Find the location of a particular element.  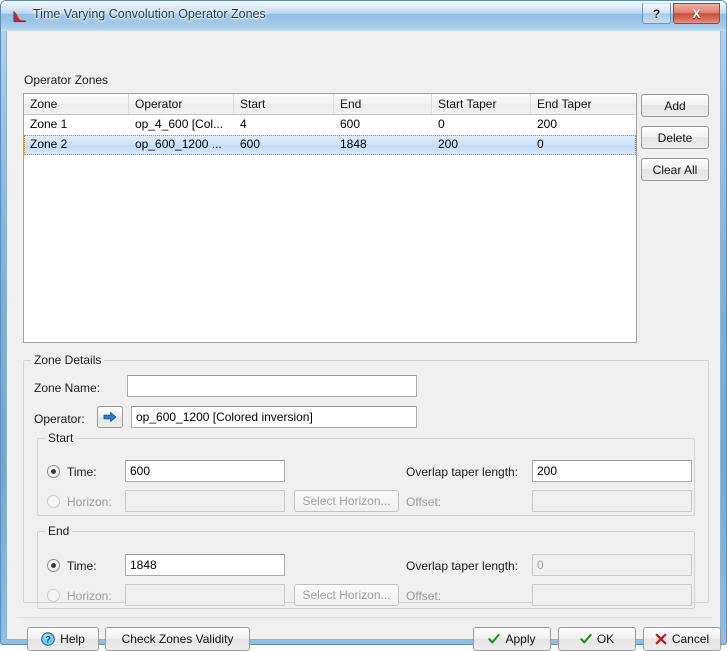

cell-start: 4 is located at coordinates (243, 124).